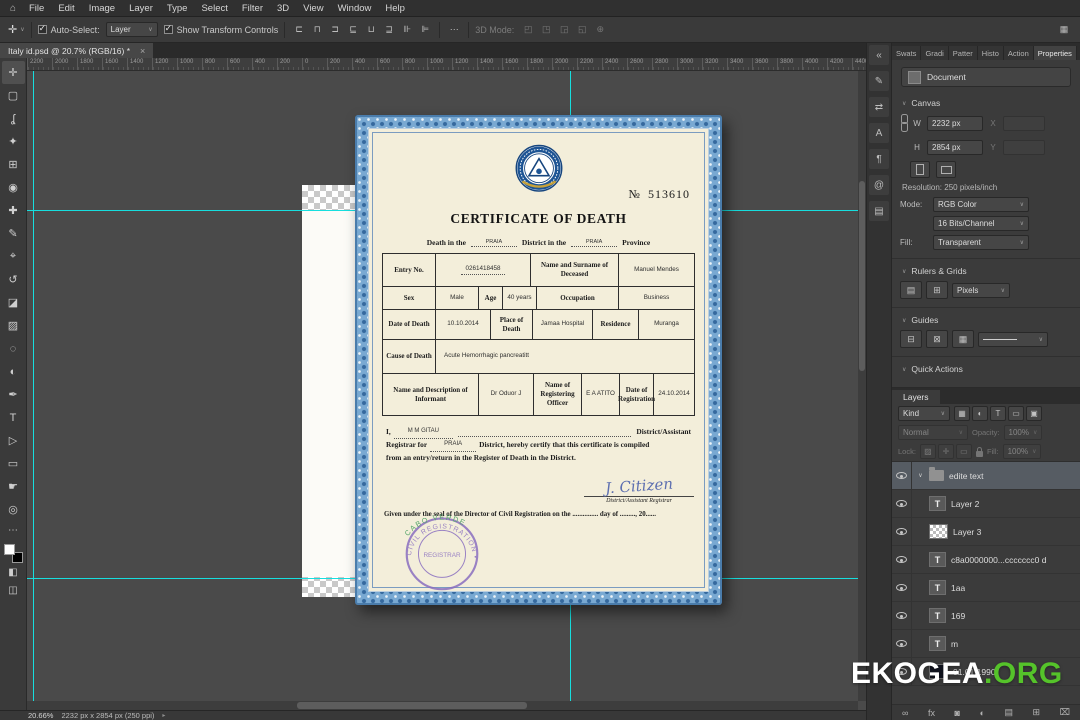  Describe the element at coordinates (879, 55) in the screenshot. I see `collapse-panels-icon: «` at that location.